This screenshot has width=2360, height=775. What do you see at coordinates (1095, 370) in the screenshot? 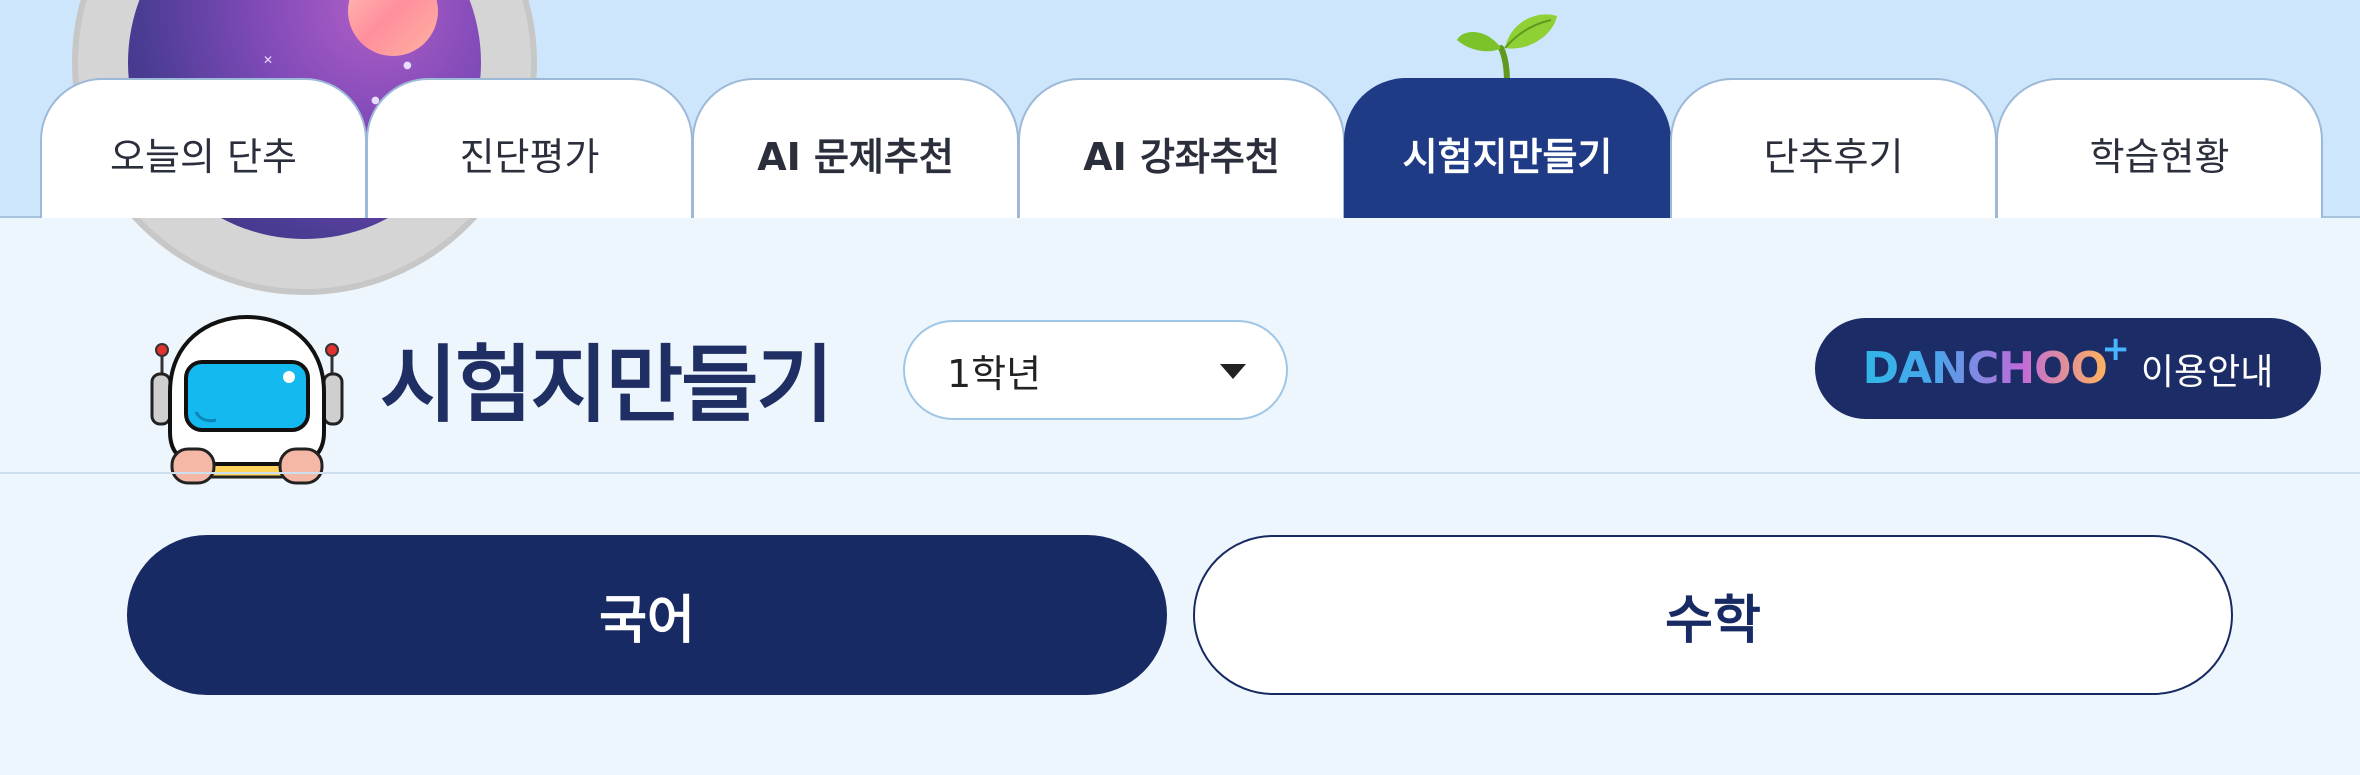
I see `grade-select: 1학년` at bounding box center [1095, 370].